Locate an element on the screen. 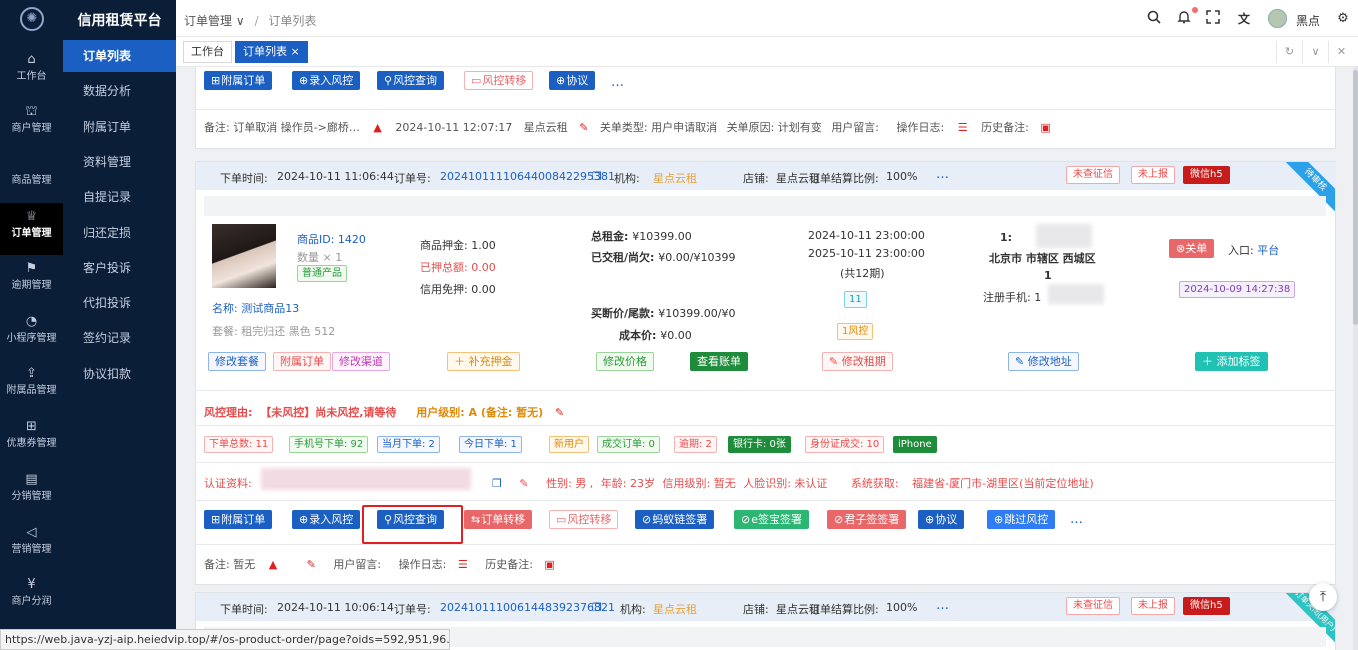 The width and height of the screenshot is (1358, 650). sub-nav-item: 签约记录 is located at coordinates (119, 338).